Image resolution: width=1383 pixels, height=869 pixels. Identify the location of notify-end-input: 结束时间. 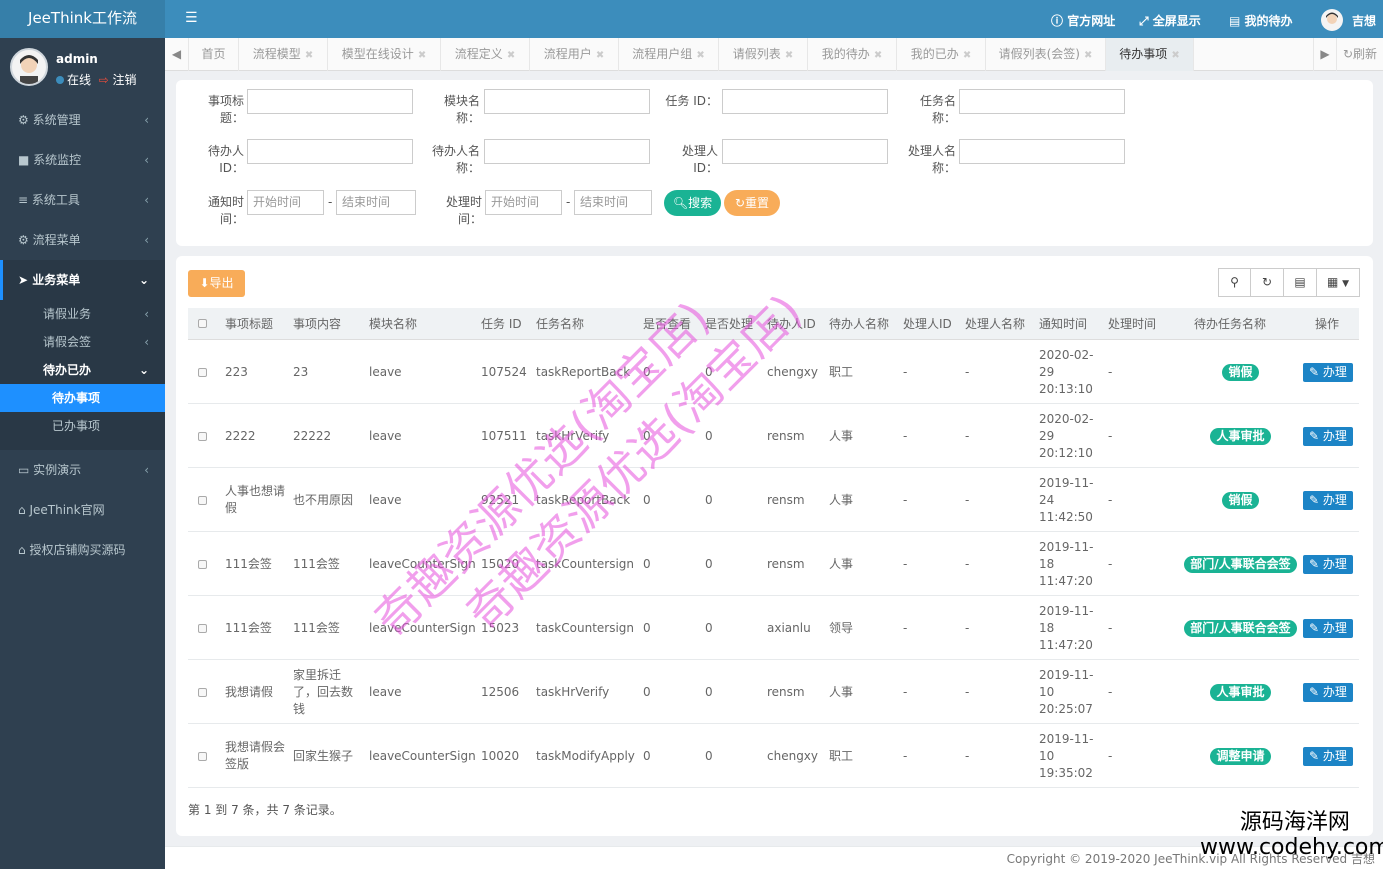
(376, 202).